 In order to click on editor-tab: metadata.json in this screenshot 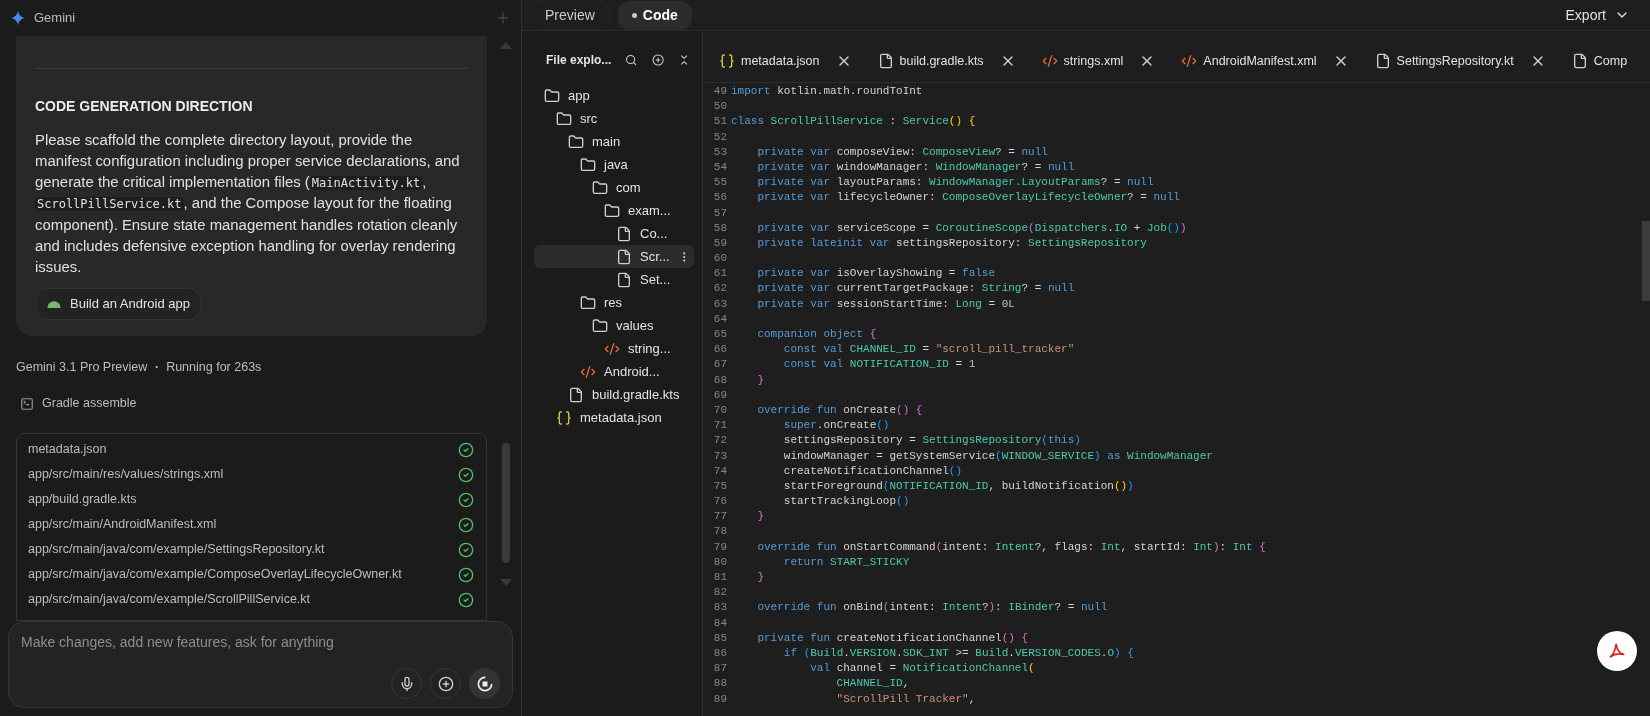, I will do `click(785, 61)`.